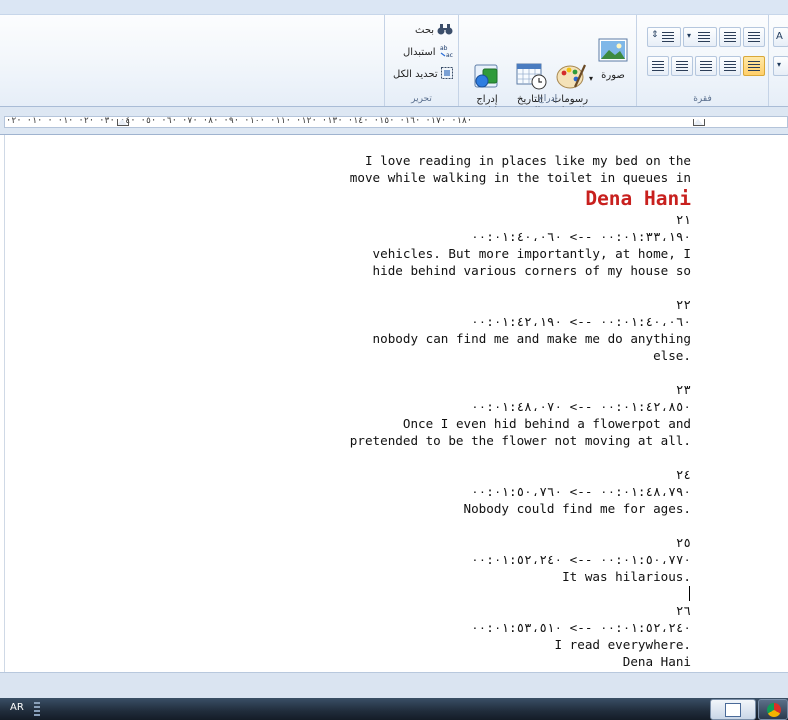 This screenshot has width=788, height=720. I want to click on select-all-button: تحديد الكل, so click(423, 74).